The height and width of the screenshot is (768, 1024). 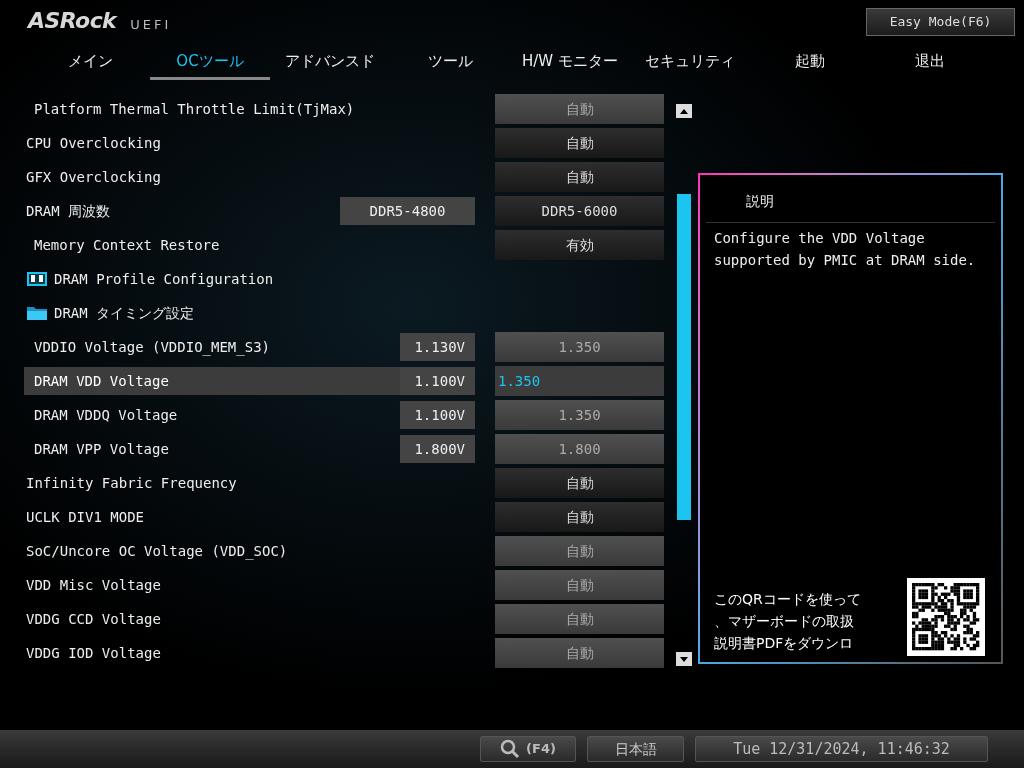 What do you see at coordinates (151, 24) in the screenshot?
I see `logo-suffix: UEFI` at bounding box center [151, 24].